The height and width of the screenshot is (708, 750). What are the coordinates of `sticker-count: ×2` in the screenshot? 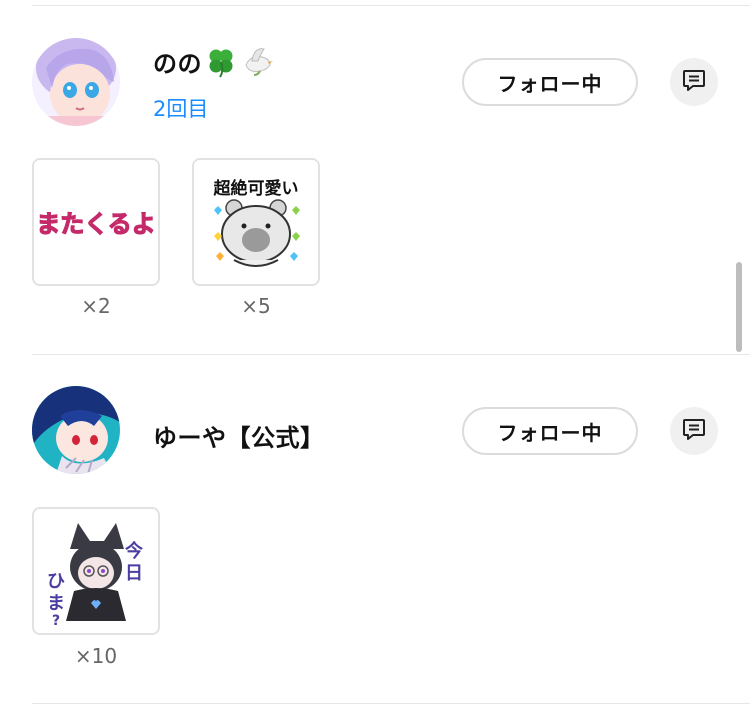 It's located at (96, 306).